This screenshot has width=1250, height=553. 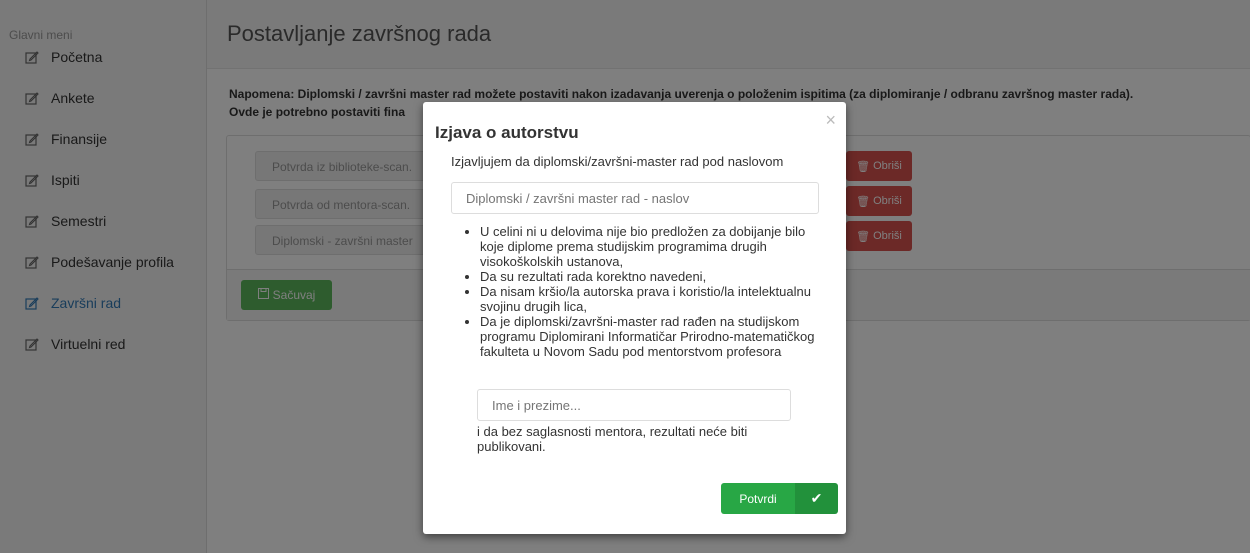 I want to click on list-item: Da su rezultati rada korektno navedeni,, so click(x=650, y=276).